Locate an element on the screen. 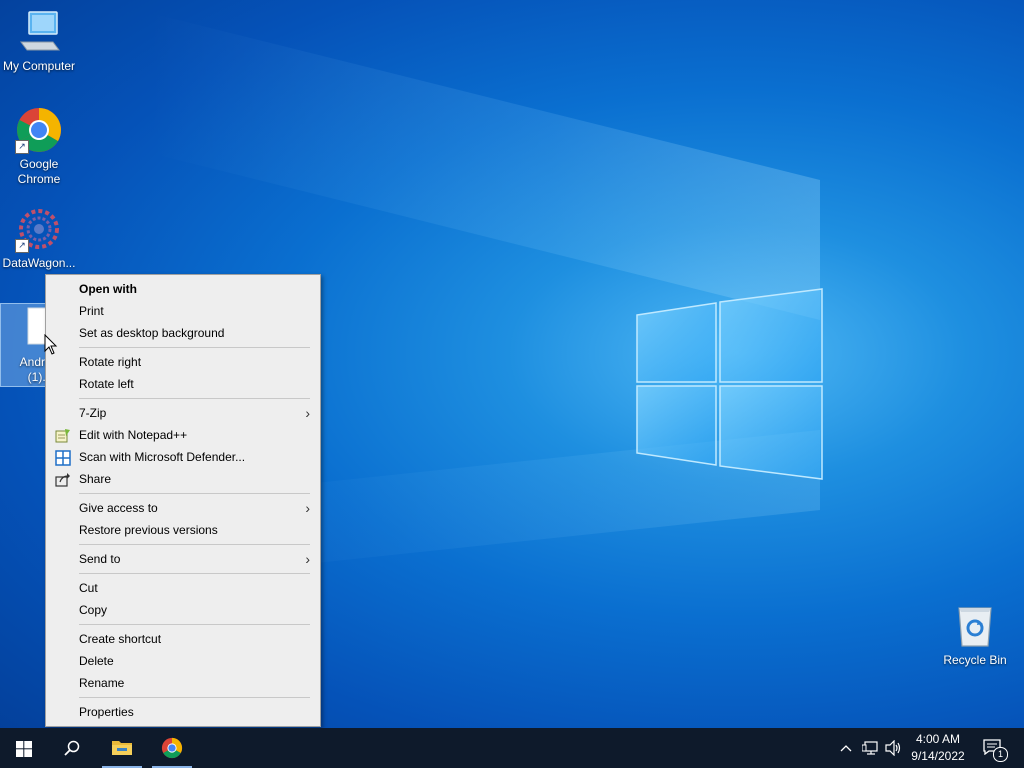 This screenshot has width=1024, height=768. recycle-bin-icon is located at coordinates (975, 626).